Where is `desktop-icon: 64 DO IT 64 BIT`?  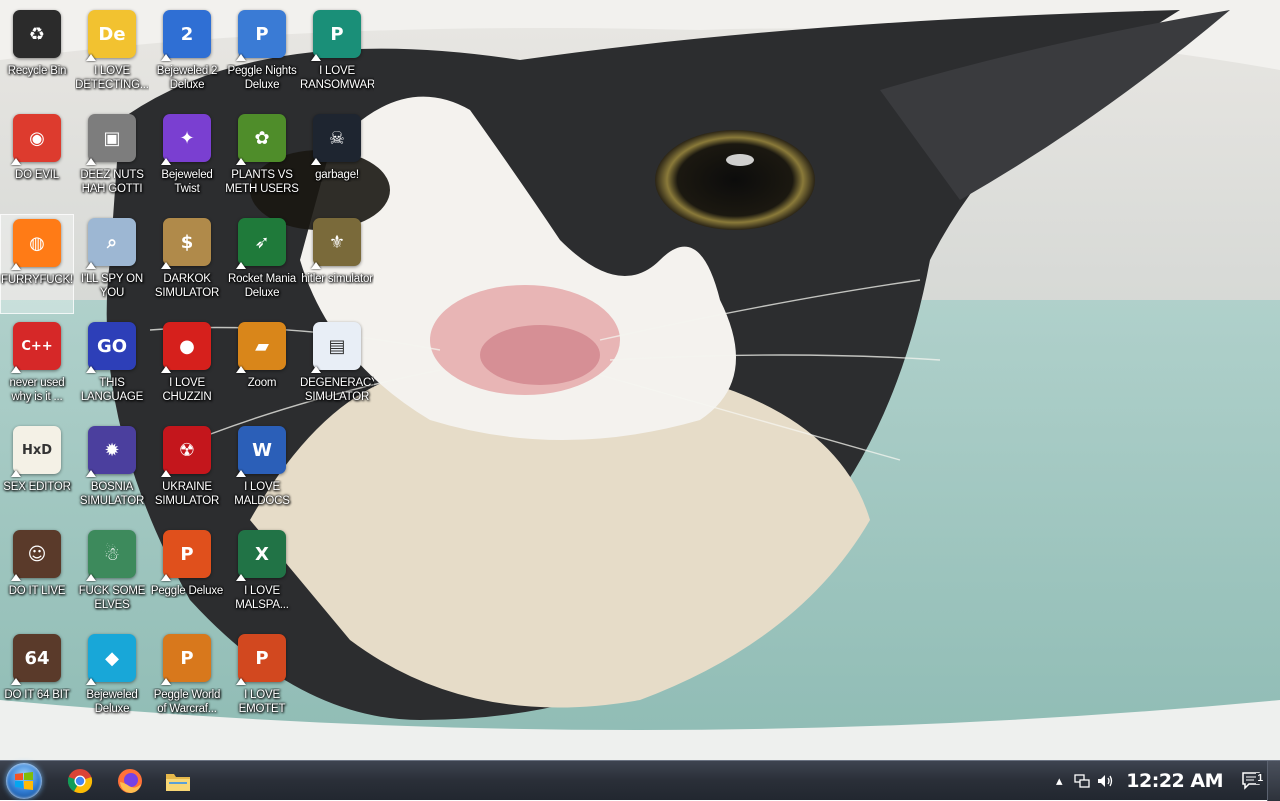 desktop-icon: 64 DO IT 64 BIT is located at coordinates (37, 680).